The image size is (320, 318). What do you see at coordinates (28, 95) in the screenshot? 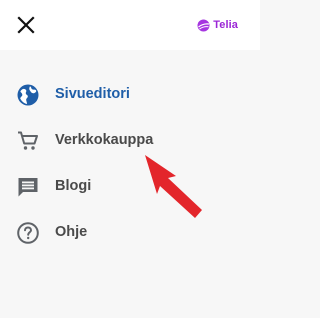
I see `globe-icon` at bounding box center [28, 95].